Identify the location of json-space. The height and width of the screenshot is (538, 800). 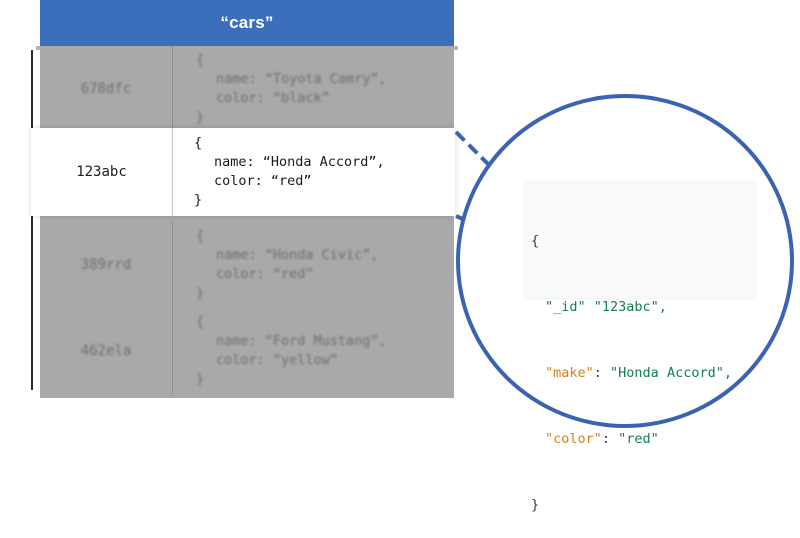
(590, 307).